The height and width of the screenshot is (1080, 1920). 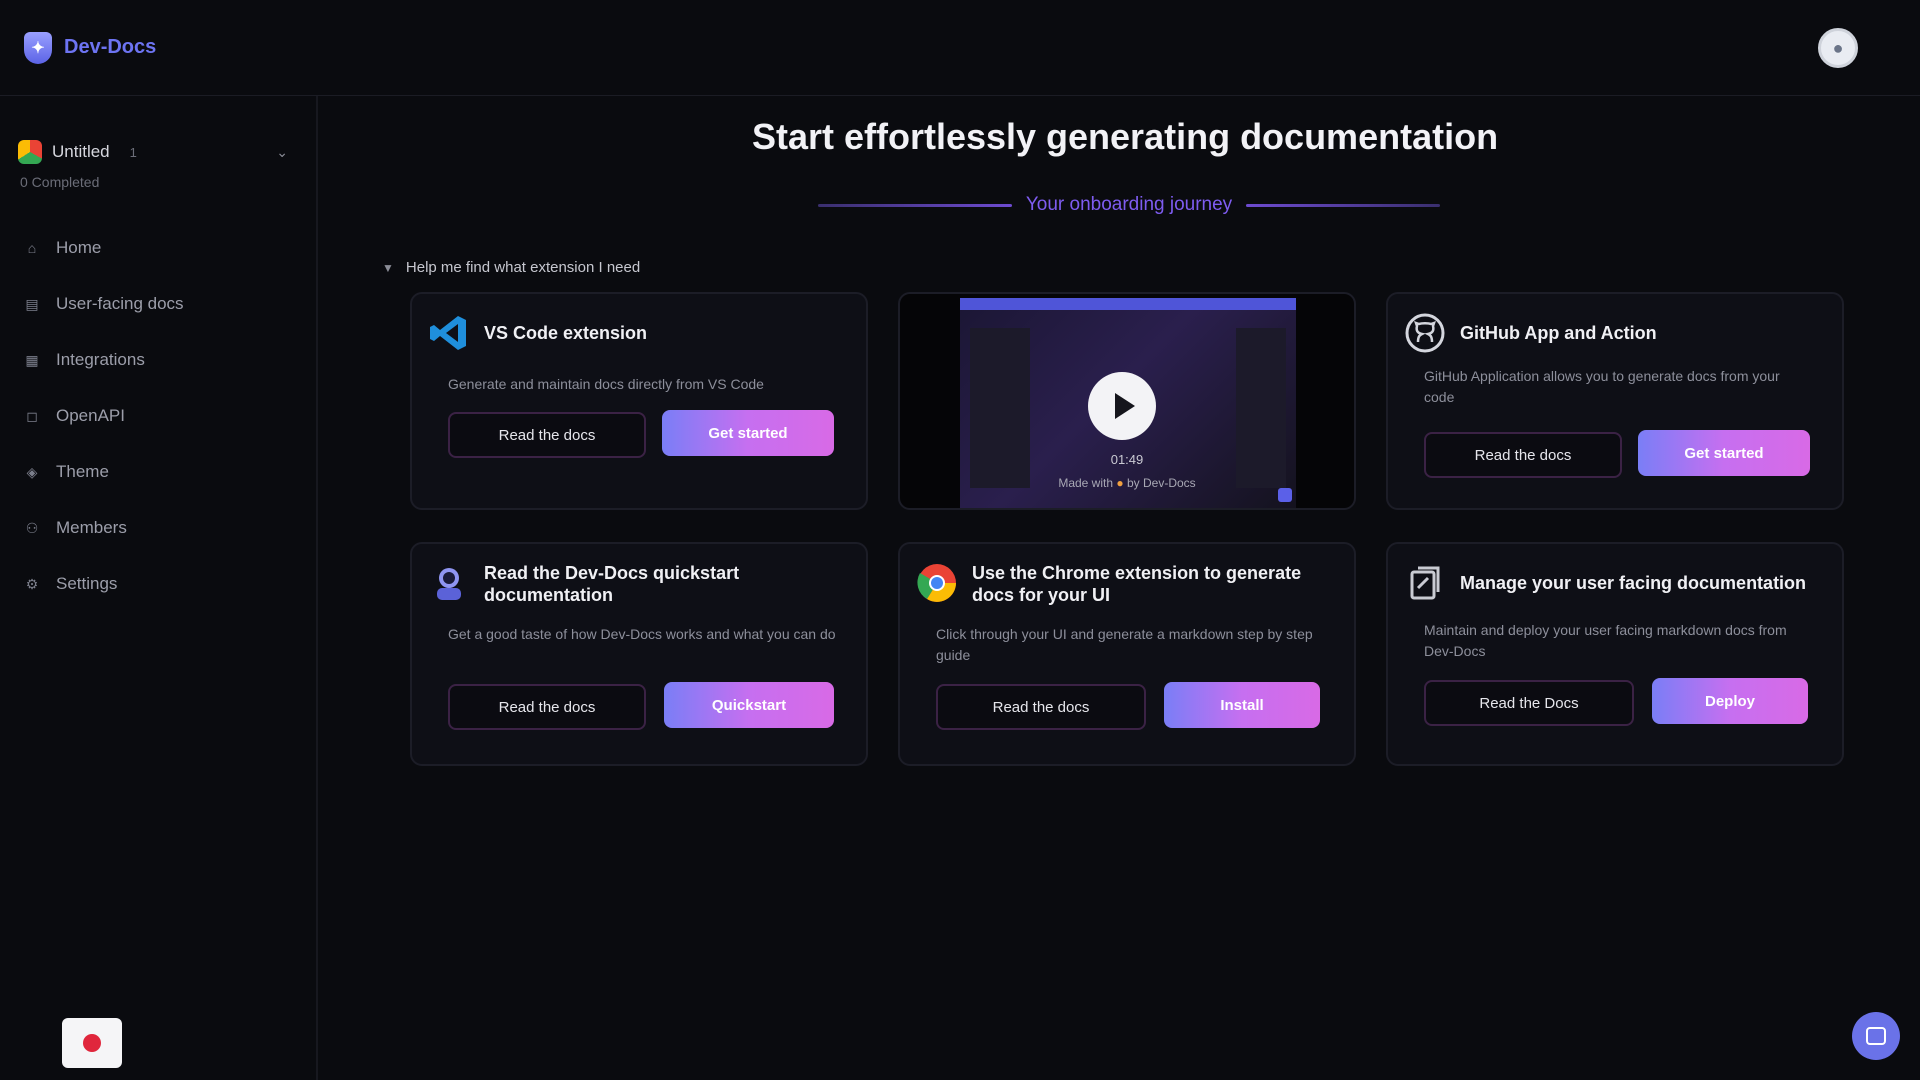 I want to click on sidebar-item-user-facing-docs: ▤ User-facing docs, so click(x=159, y=304).